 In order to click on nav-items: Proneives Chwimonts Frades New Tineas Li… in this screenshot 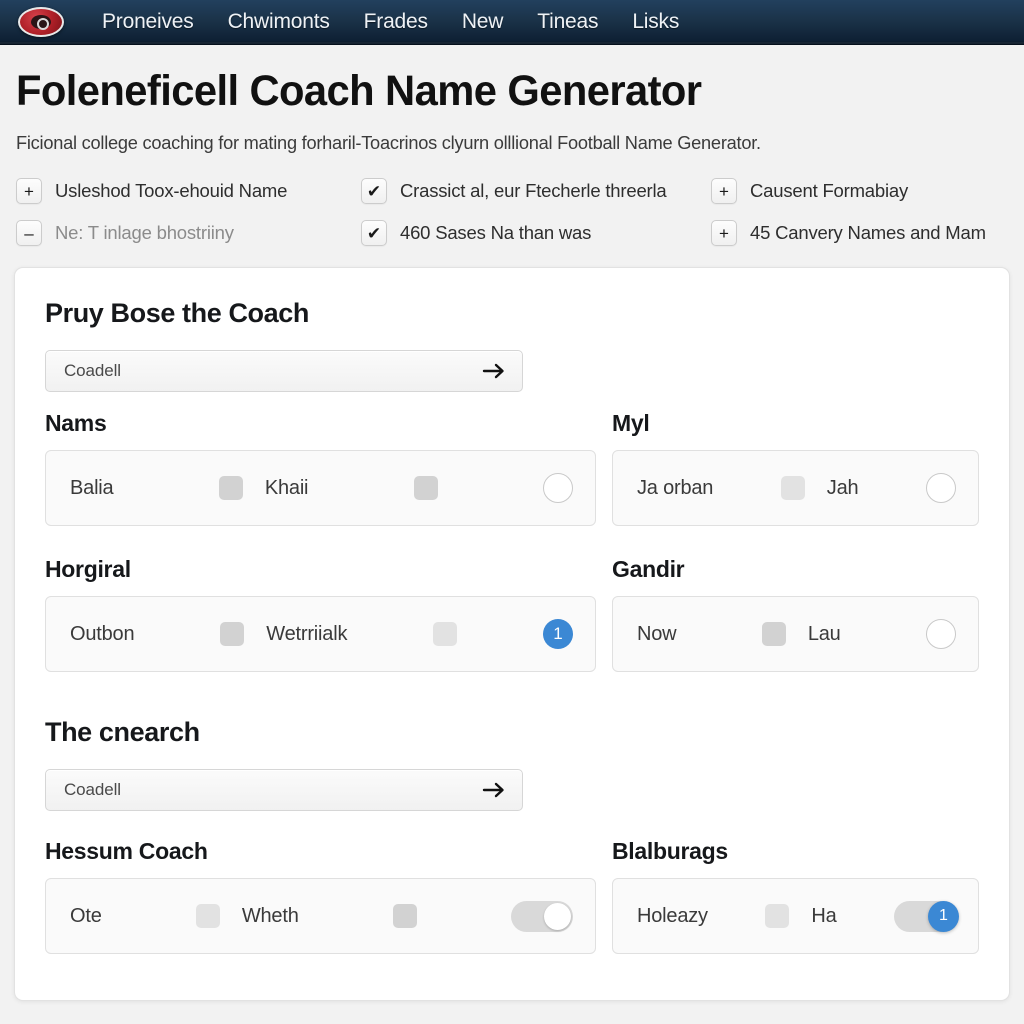, I will do `click(390, 22)`.